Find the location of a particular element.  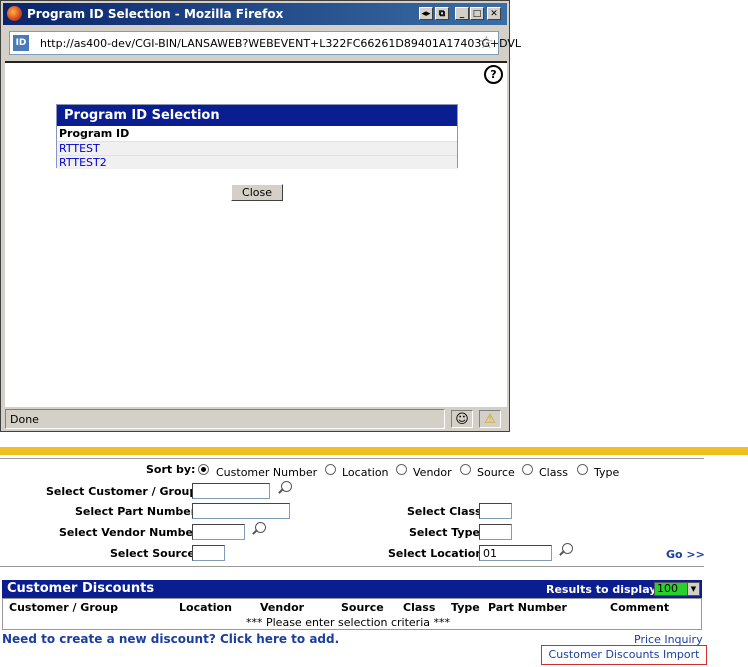

type-label: Select Type: is located at coordinates (447, 532).